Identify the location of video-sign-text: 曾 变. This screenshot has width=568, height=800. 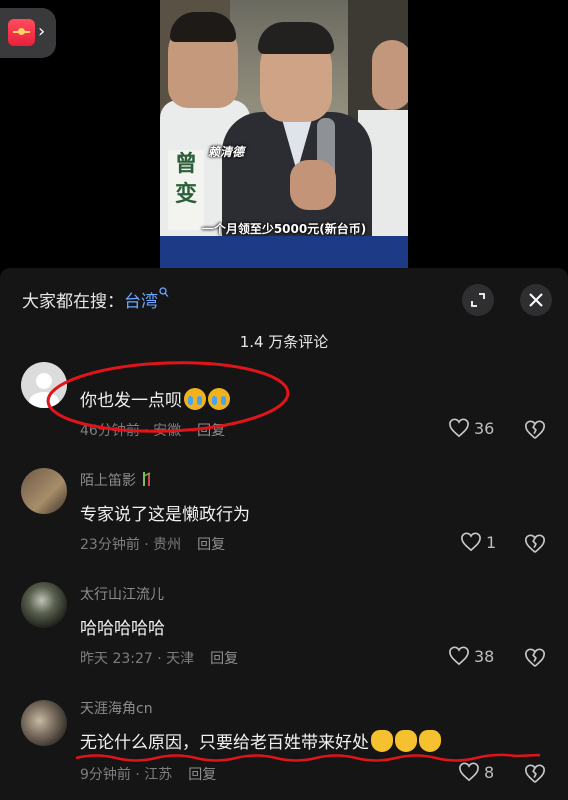
(185, 179).